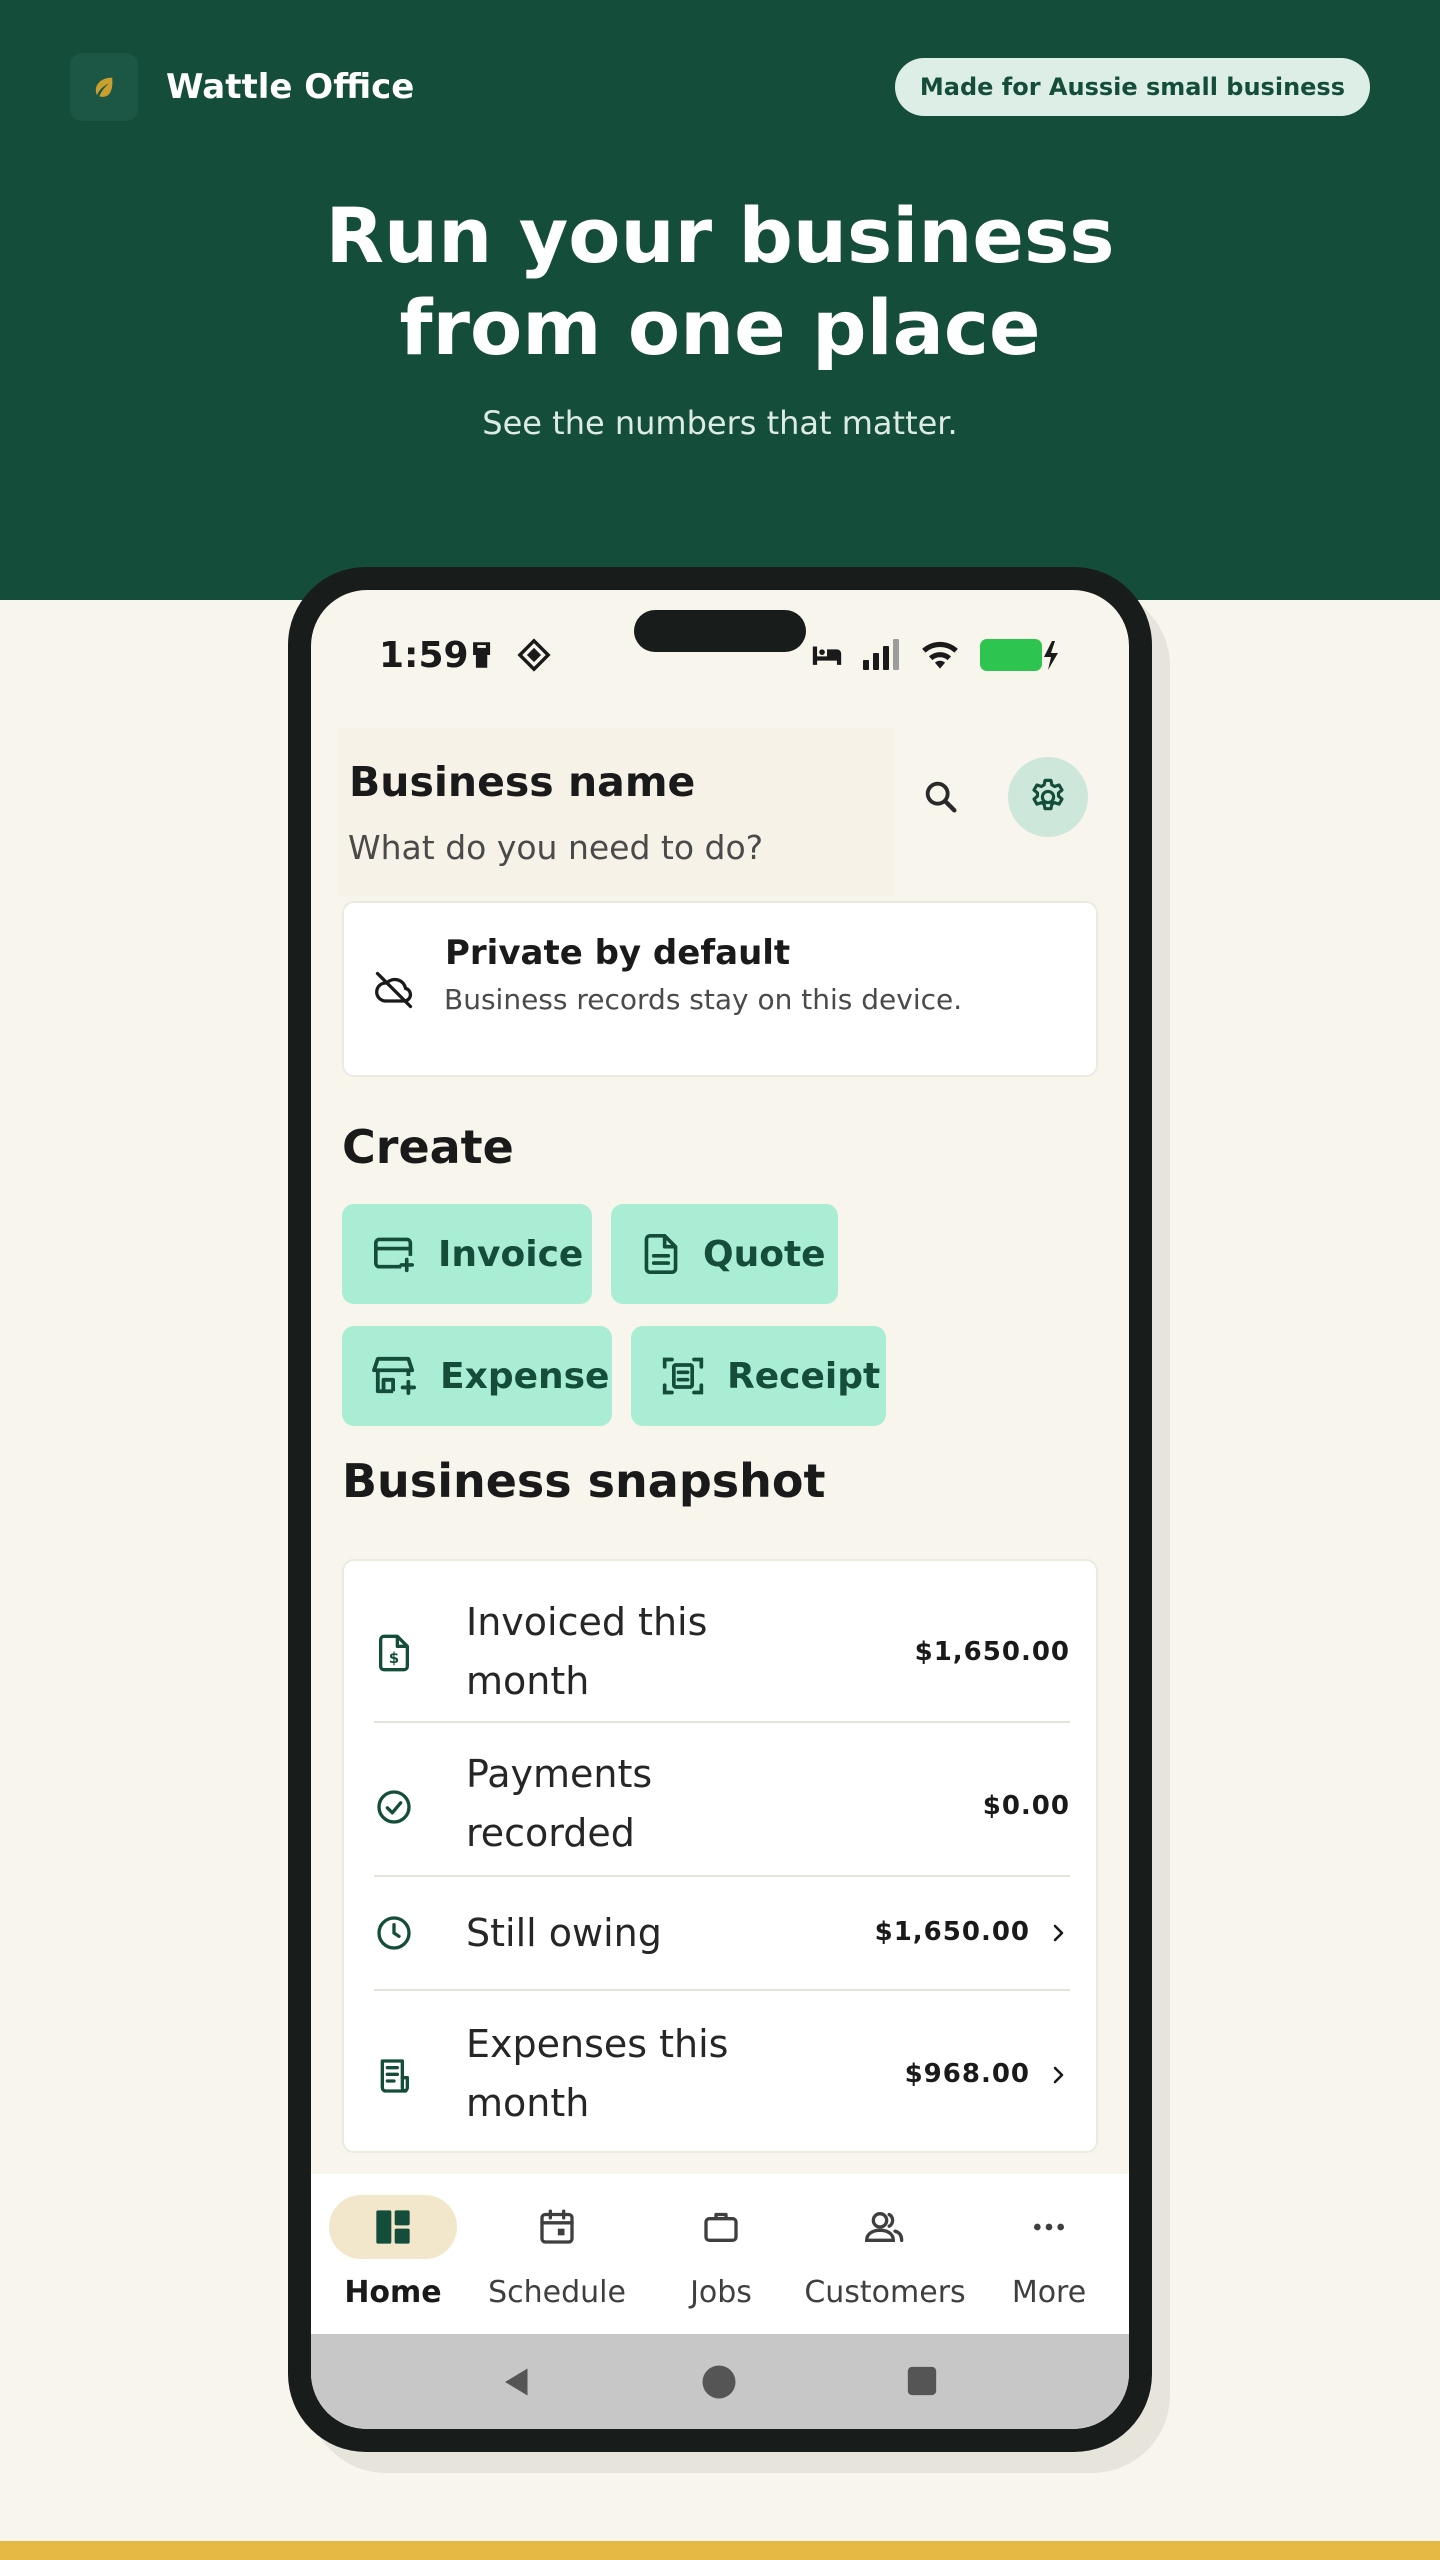  Describe the element at coordinates (722, 1805) in the screenshot. I see `snapshot-row-payments: Payments recorded $0.00` at that location.